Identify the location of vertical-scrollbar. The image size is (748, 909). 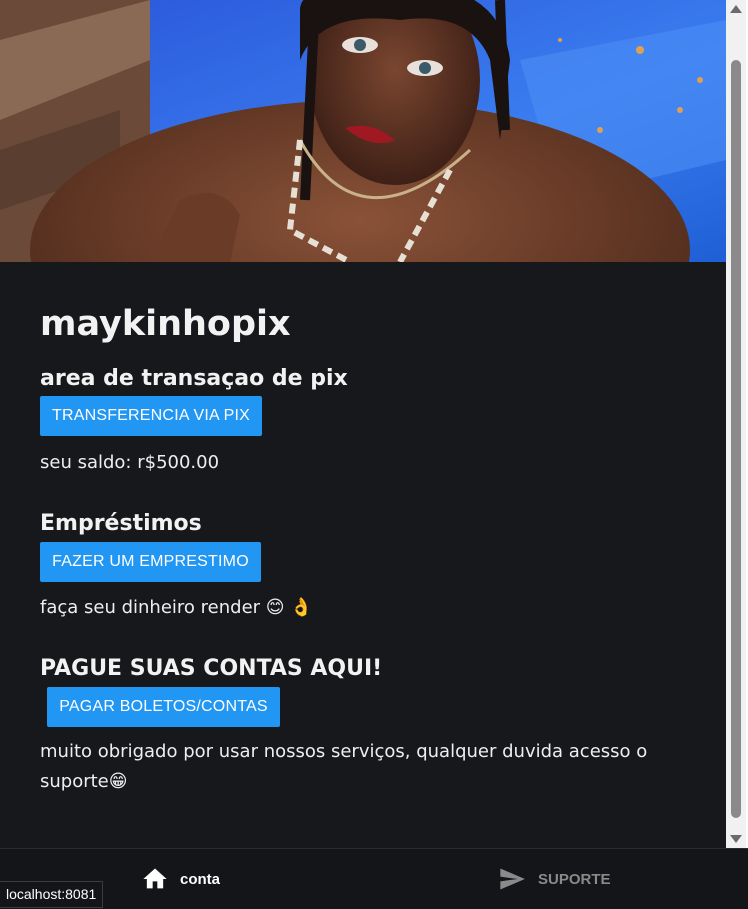
(736, 424).